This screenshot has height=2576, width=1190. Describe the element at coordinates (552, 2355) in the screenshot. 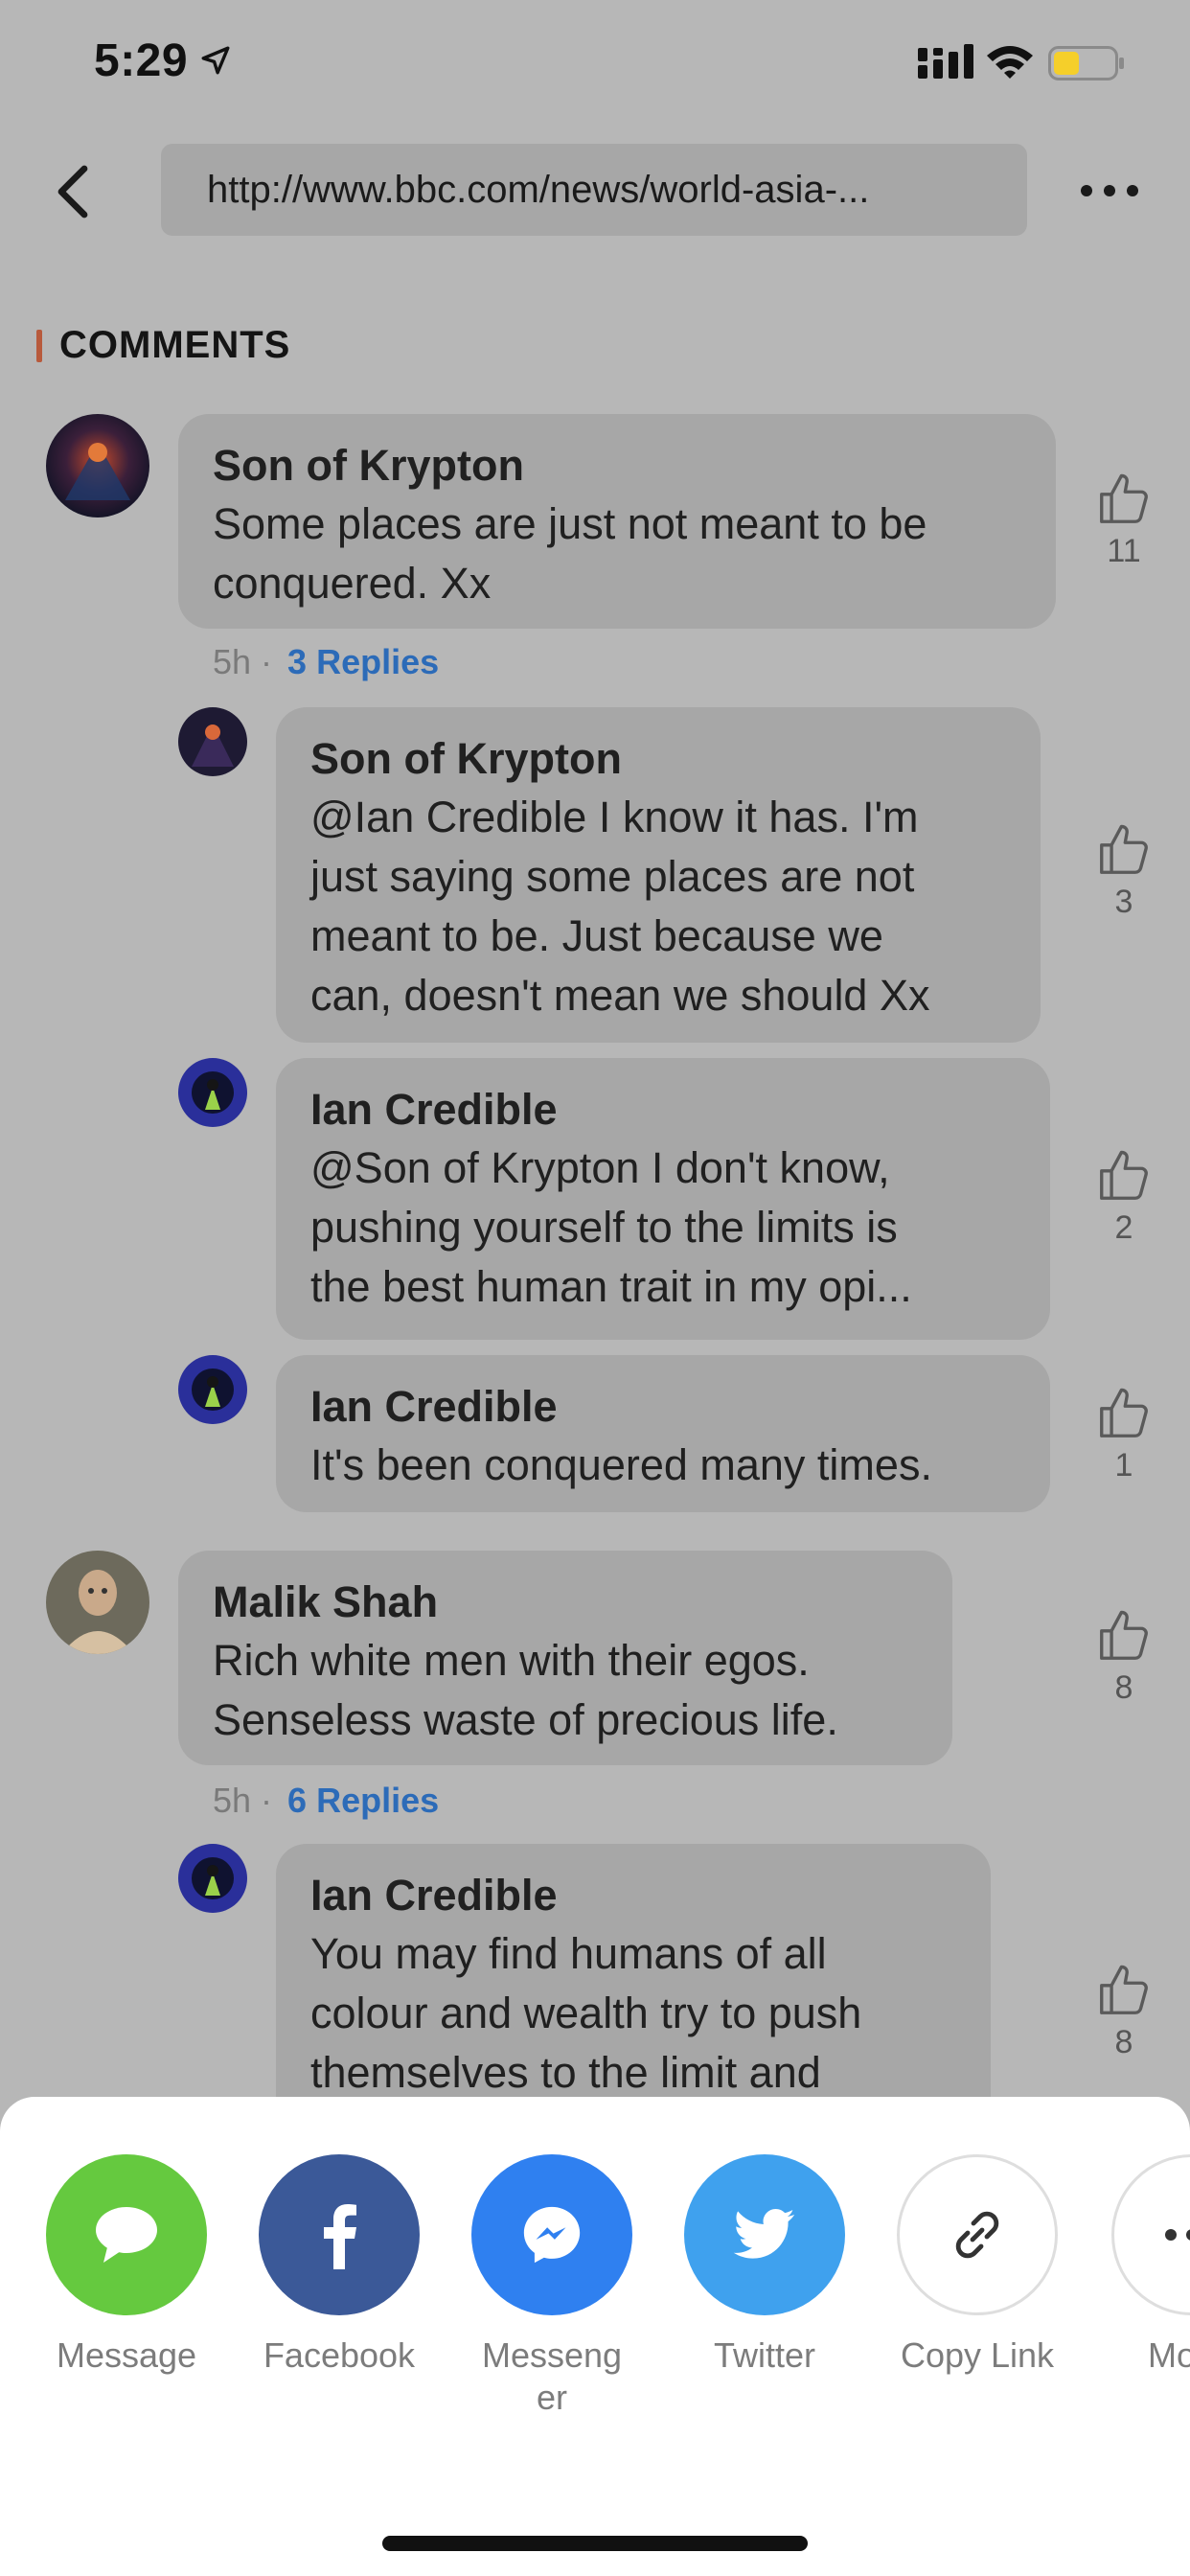

I see `share-label: Messeng` at that location.